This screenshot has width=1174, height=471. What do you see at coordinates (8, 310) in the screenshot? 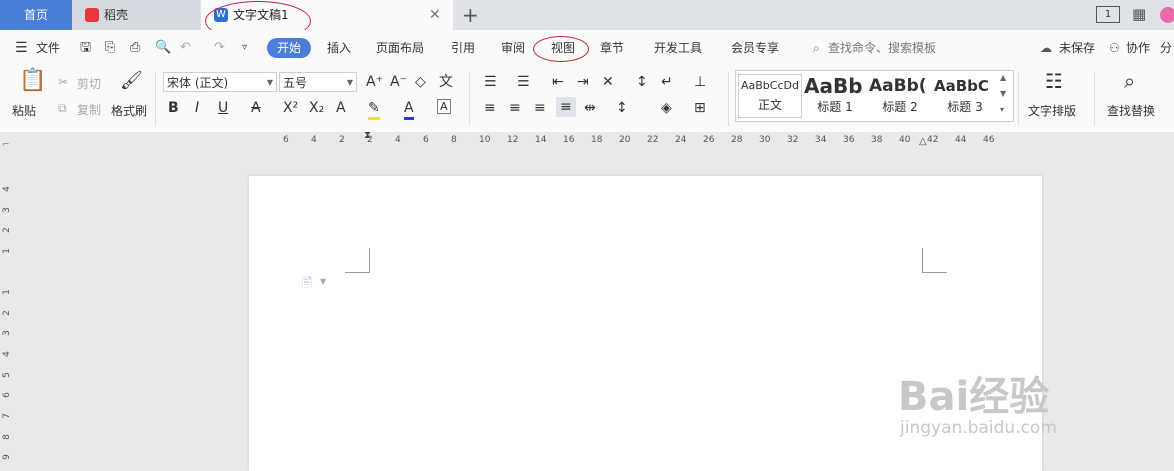
I see `vertical-ruler: 4 3 2 1 1 2 3 4 5 6 7 8 9` at bounding box center [8, 310].